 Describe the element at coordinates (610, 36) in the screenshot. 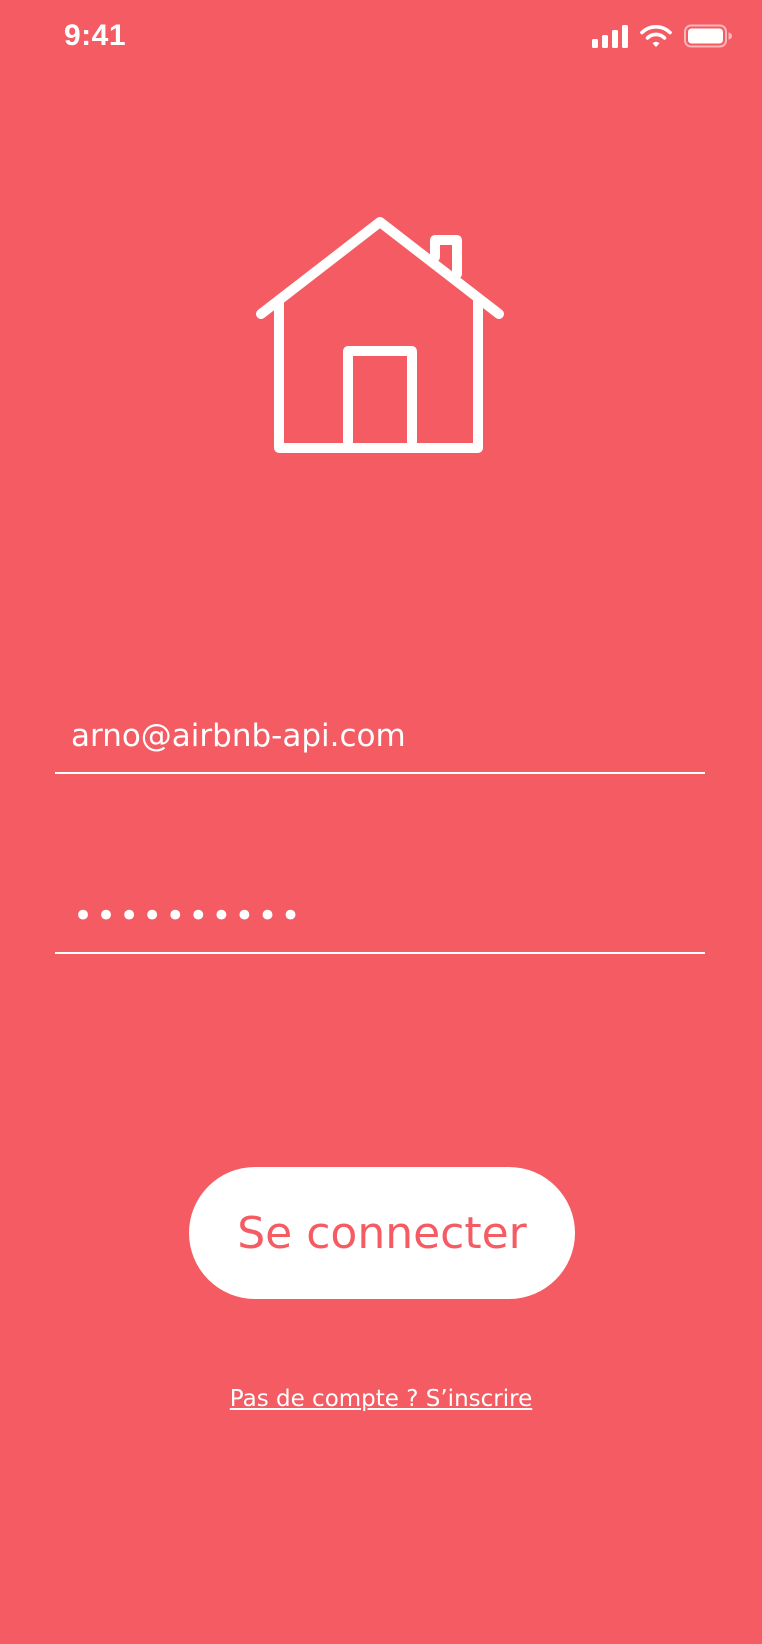

I see `cellular-signal-icon` at that location.